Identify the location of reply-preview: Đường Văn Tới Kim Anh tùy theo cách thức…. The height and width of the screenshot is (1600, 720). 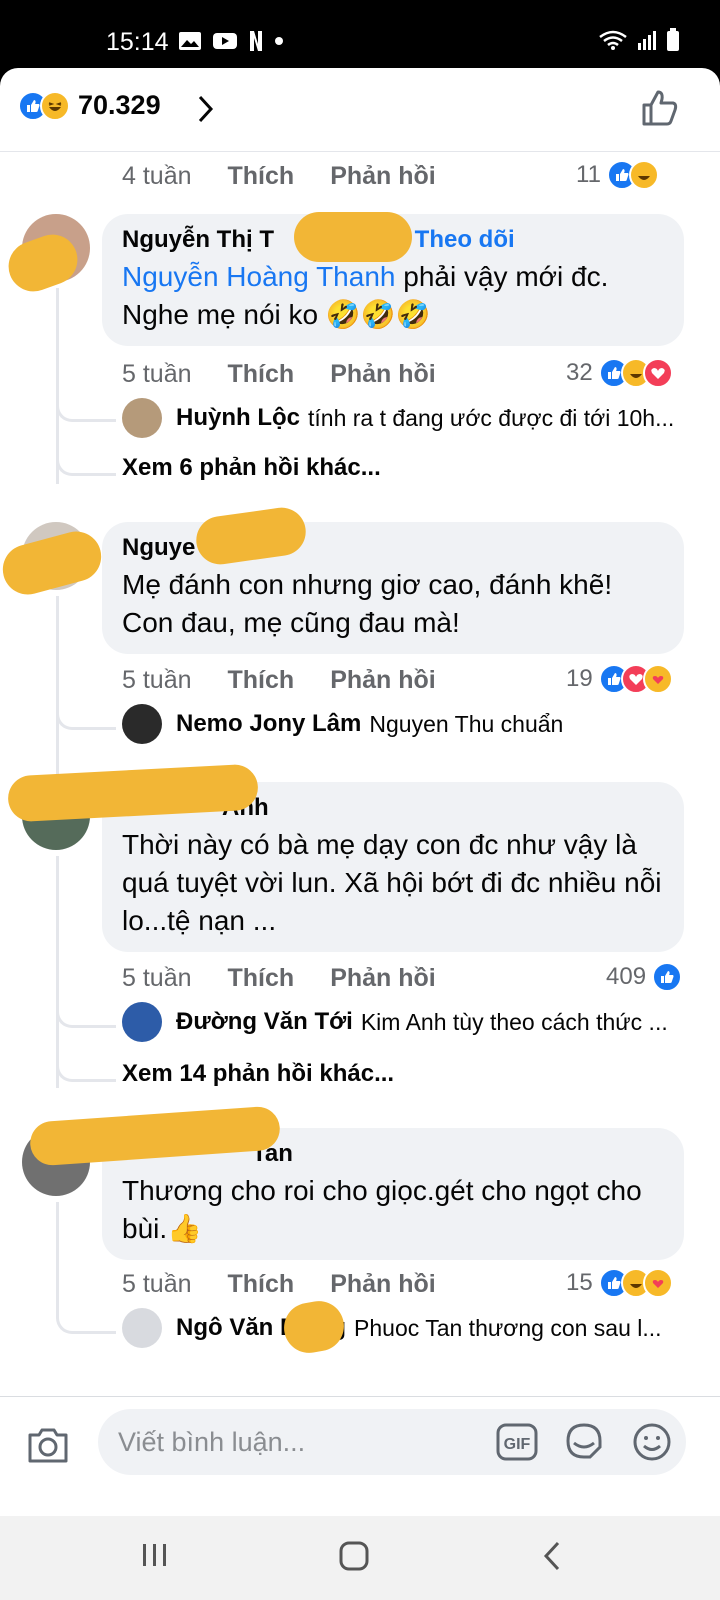
(407, 1022).